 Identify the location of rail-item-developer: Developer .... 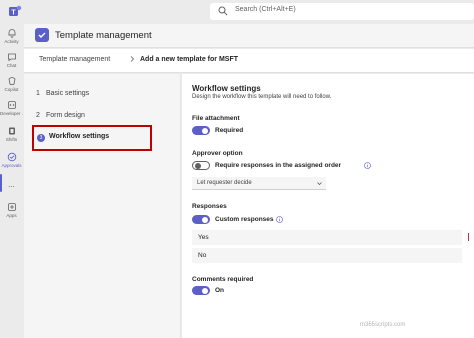
(11, 108).